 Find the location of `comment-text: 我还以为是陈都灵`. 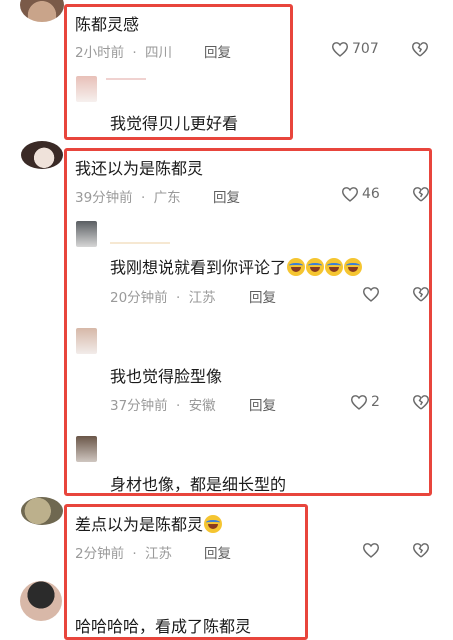

comment-text: 我还以为是陈都灵 is located at coordinates (139, 168).